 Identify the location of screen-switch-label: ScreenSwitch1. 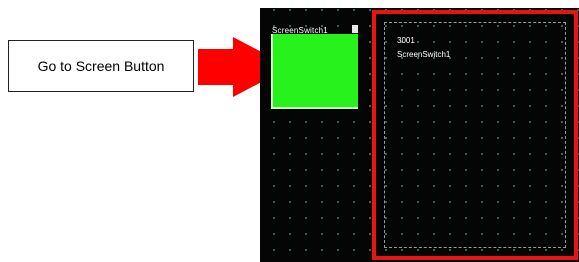
(300, 30).